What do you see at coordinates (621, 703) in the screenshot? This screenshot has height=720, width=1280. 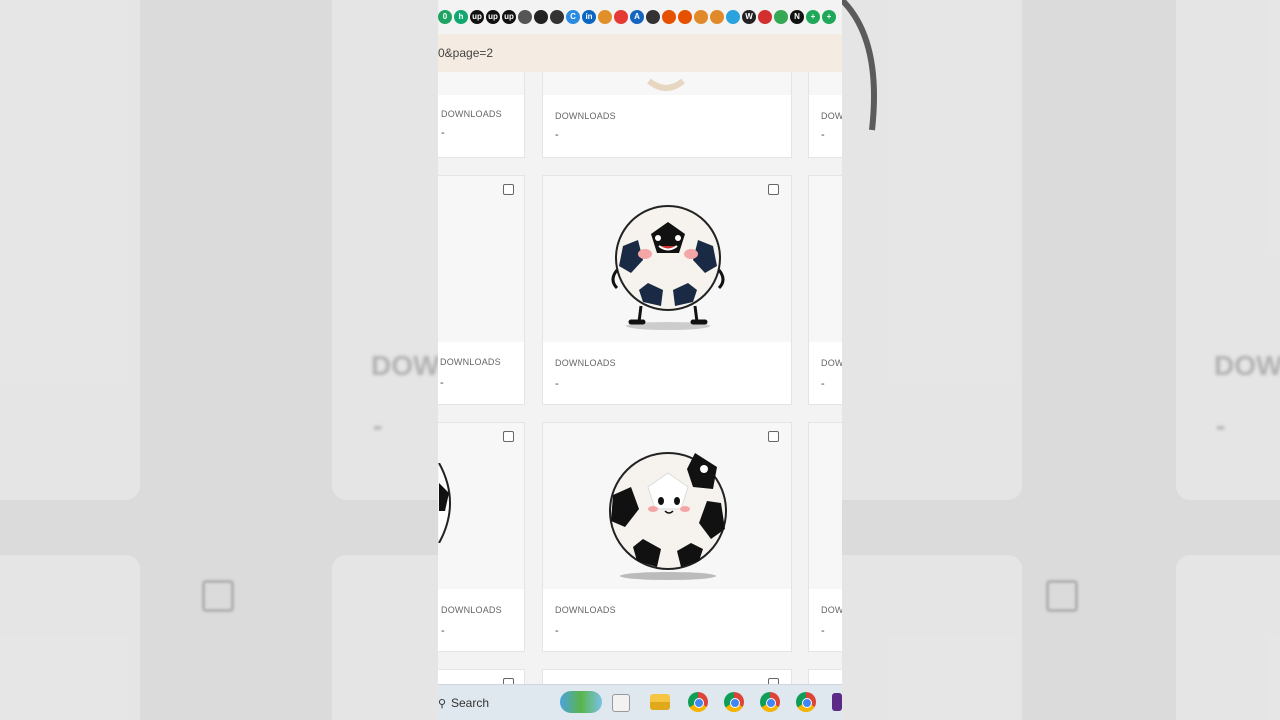 I see `task-view-icon` at bounding box center [621, 703].